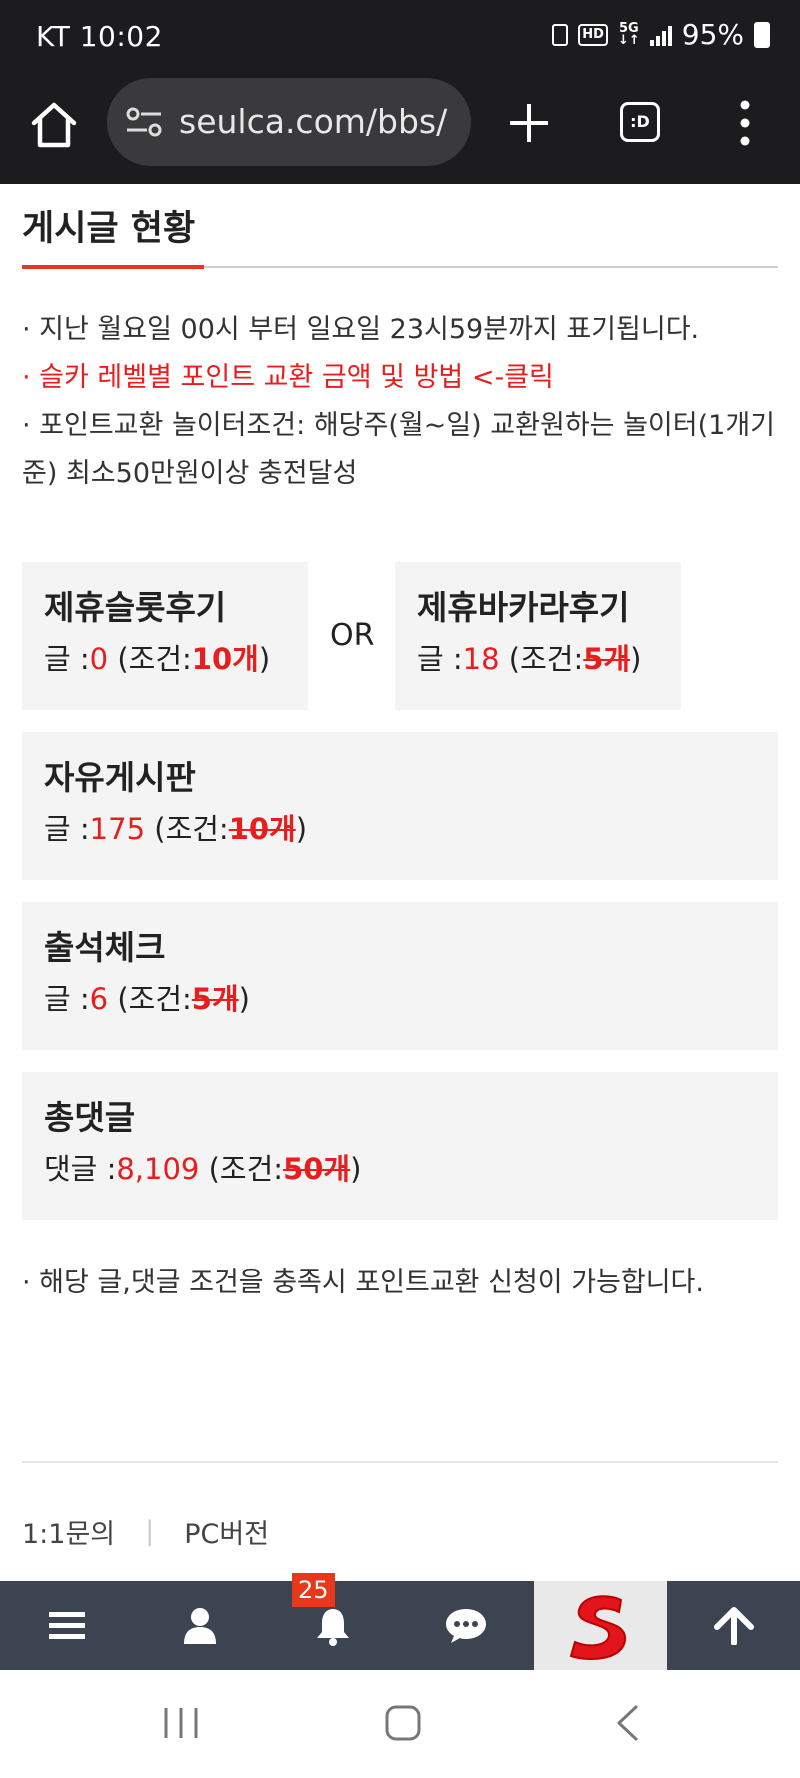 The height and width of the screenshot is (1778, 800). What do you see at coordinates (400, 806) in the screenshot?
I see `board-box-free: 자유게시판 글 :175 (조건:10개)` at bounding box center [400, 806].